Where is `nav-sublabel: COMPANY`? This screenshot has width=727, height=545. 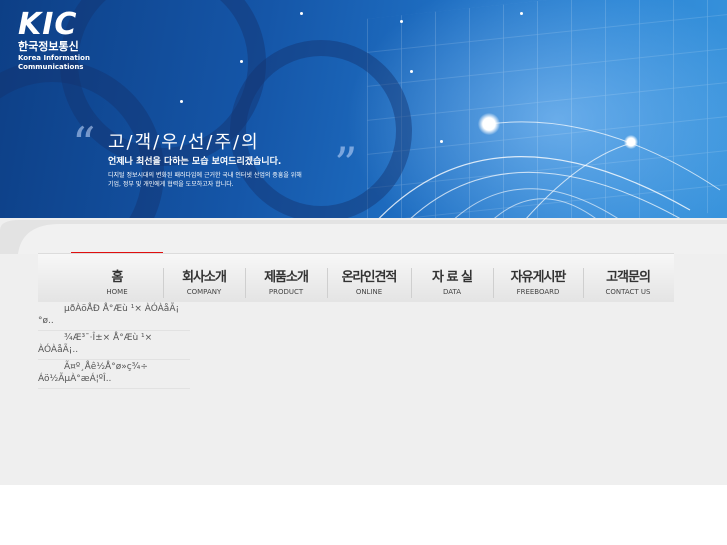
nav-sublabel: COMPANY is located at coordinates (204, 292).